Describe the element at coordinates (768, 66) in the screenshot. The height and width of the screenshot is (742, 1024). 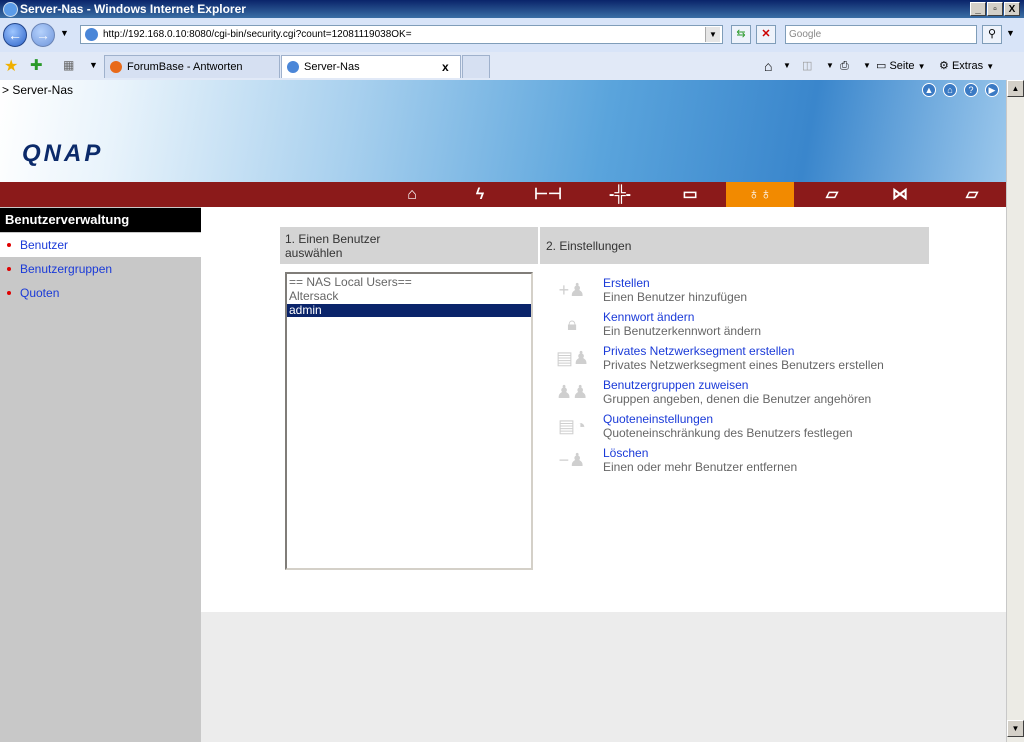
I see `home-icon: ⌂` at that location.